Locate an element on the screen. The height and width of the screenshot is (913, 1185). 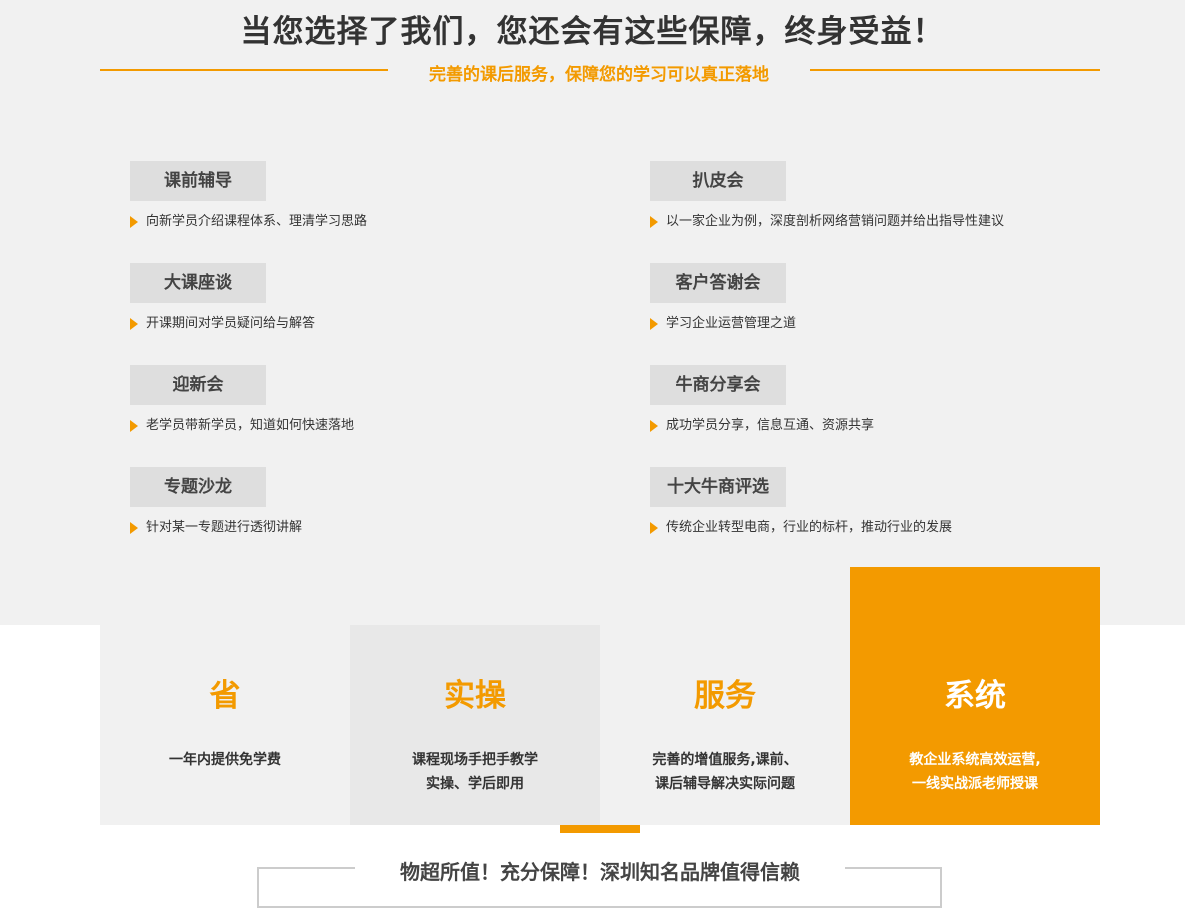
service-item: 迎新会 老学员带新学员，知道如何快速落地 is located at coordinates (360, 400).